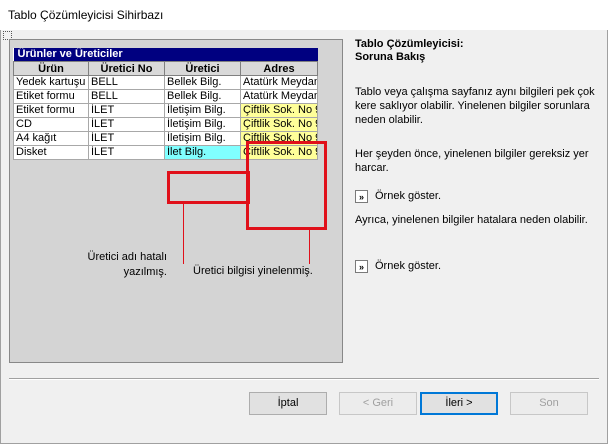  What do you see at coordinates (183, 234) in the screenshot?
I see `misspelled-pointer-line` at bounding box center [183, 234].